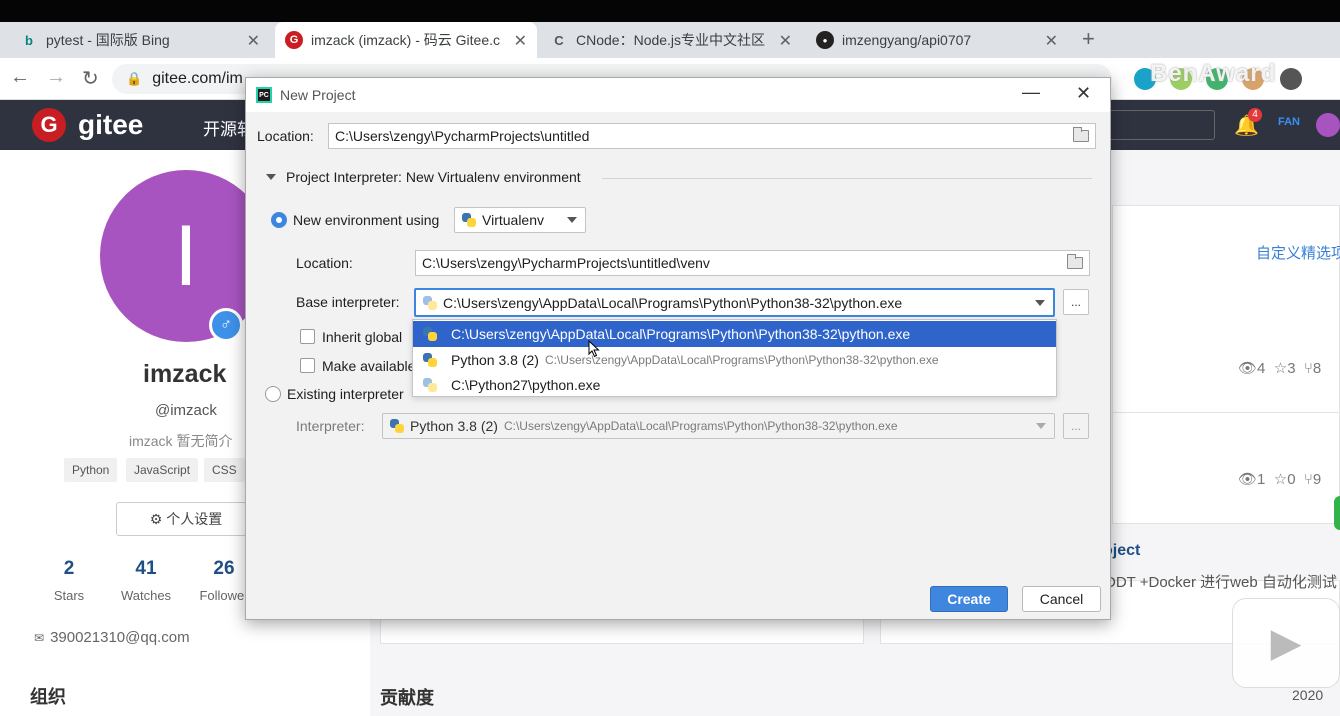  Describe the element at coordinates (294, 40) in the screenshot. I see `gitee-icon: G` at that location.